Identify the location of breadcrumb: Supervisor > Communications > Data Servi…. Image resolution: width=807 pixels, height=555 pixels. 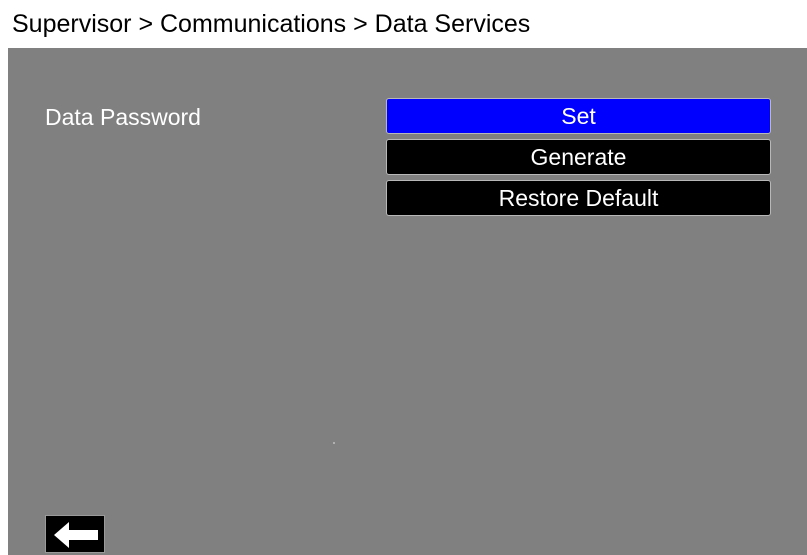
(403, 24).